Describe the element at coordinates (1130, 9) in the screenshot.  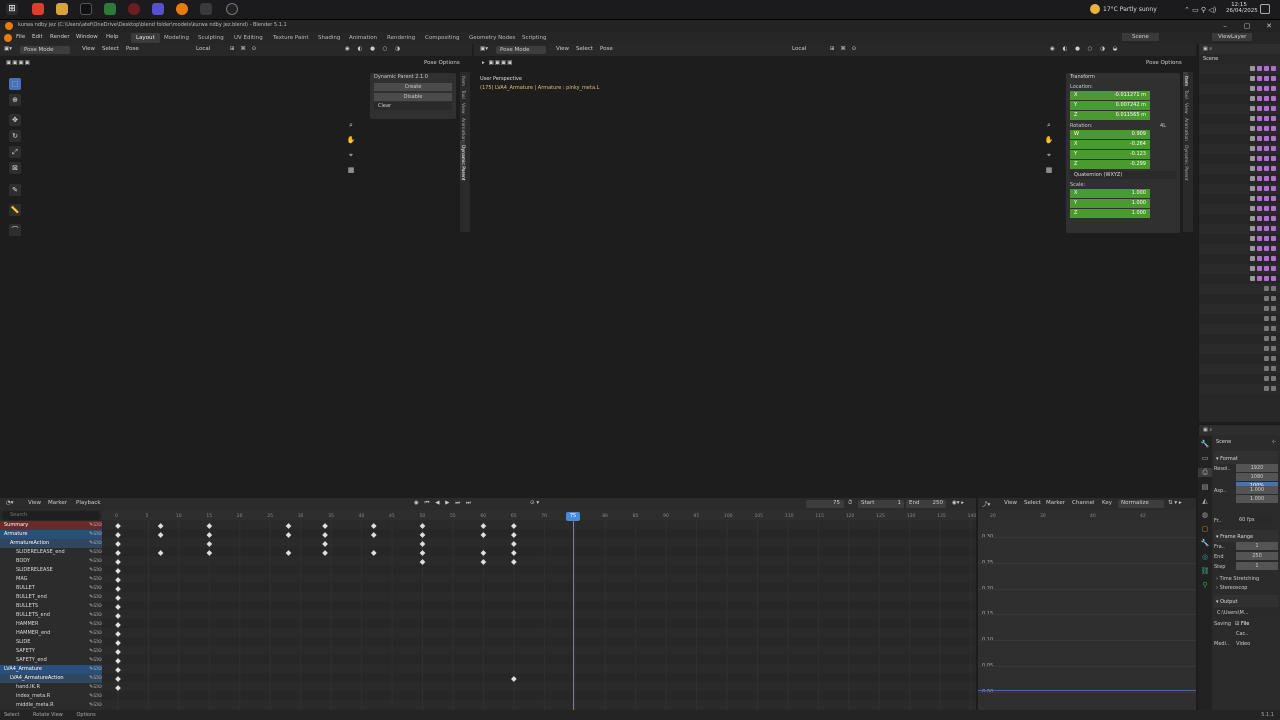
I see `weather-text: 17°C Partly sunny` at that location.